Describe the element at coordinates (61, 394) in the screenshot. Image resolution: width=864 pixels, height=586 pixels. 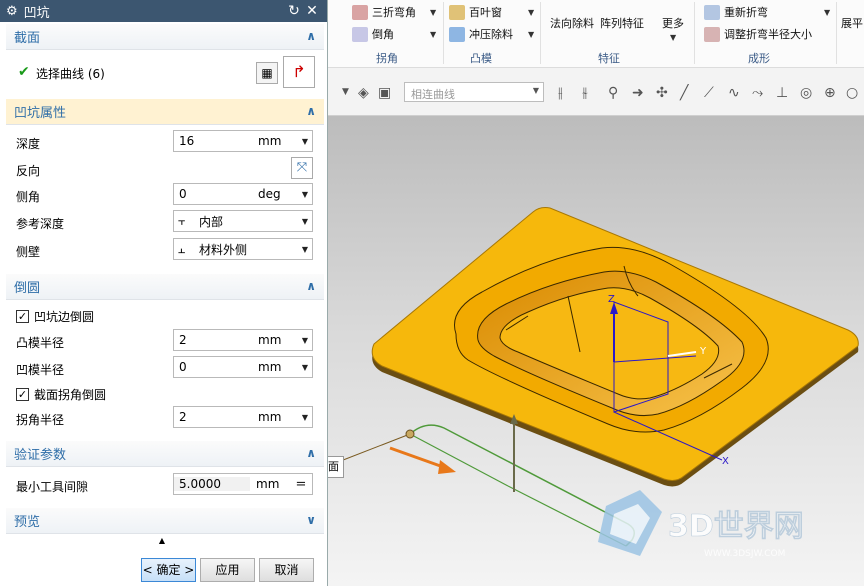
I see `corner-fillet-checkbox: ✓ 截面拐角倒圆` at that location.